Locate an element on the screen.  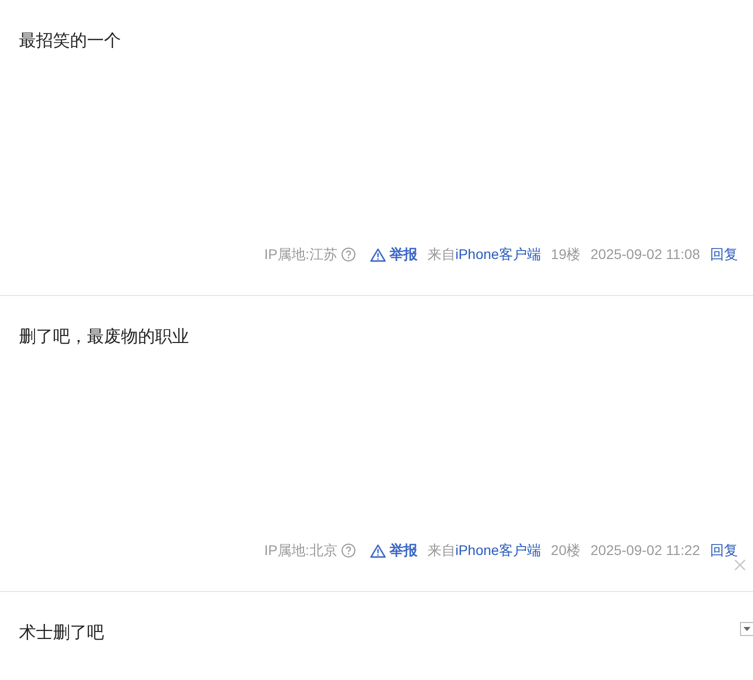
post-time: 2025-09-02 11:22 is located at coordinates (645, 550).